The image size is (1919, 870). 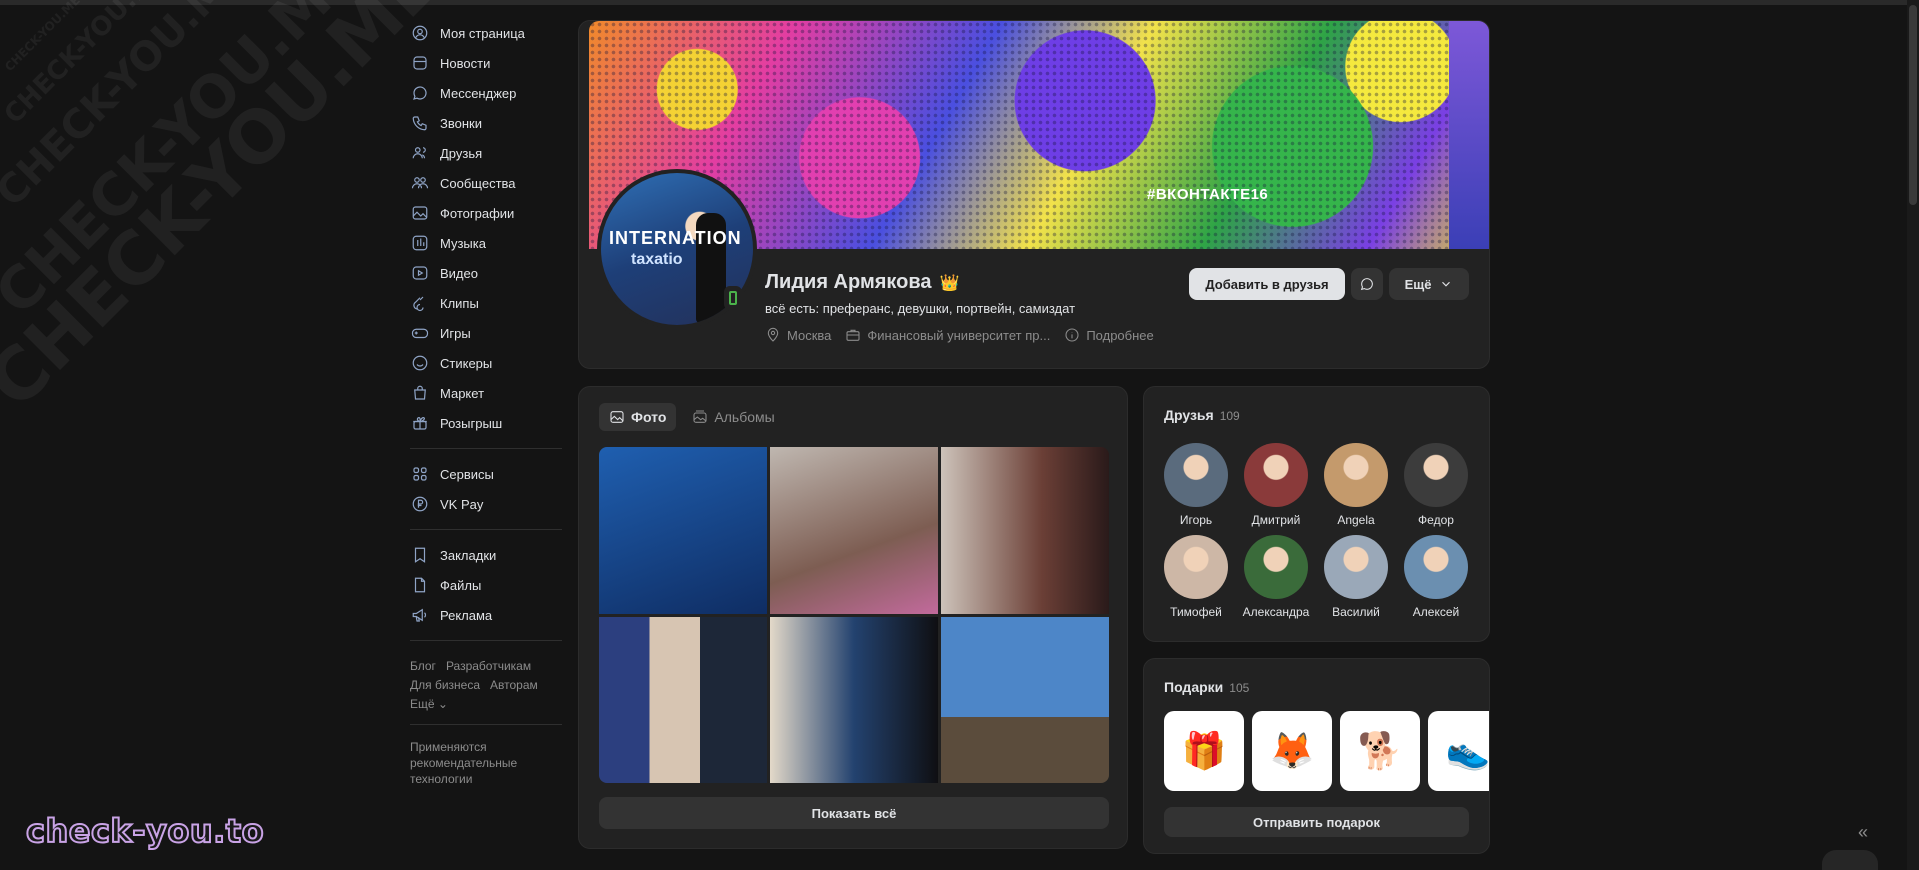 What do you see at coordinates (490, 393) in the screenshot?
I see `sidebar-item-bag: Маркет` at bounding box center [490, 393].